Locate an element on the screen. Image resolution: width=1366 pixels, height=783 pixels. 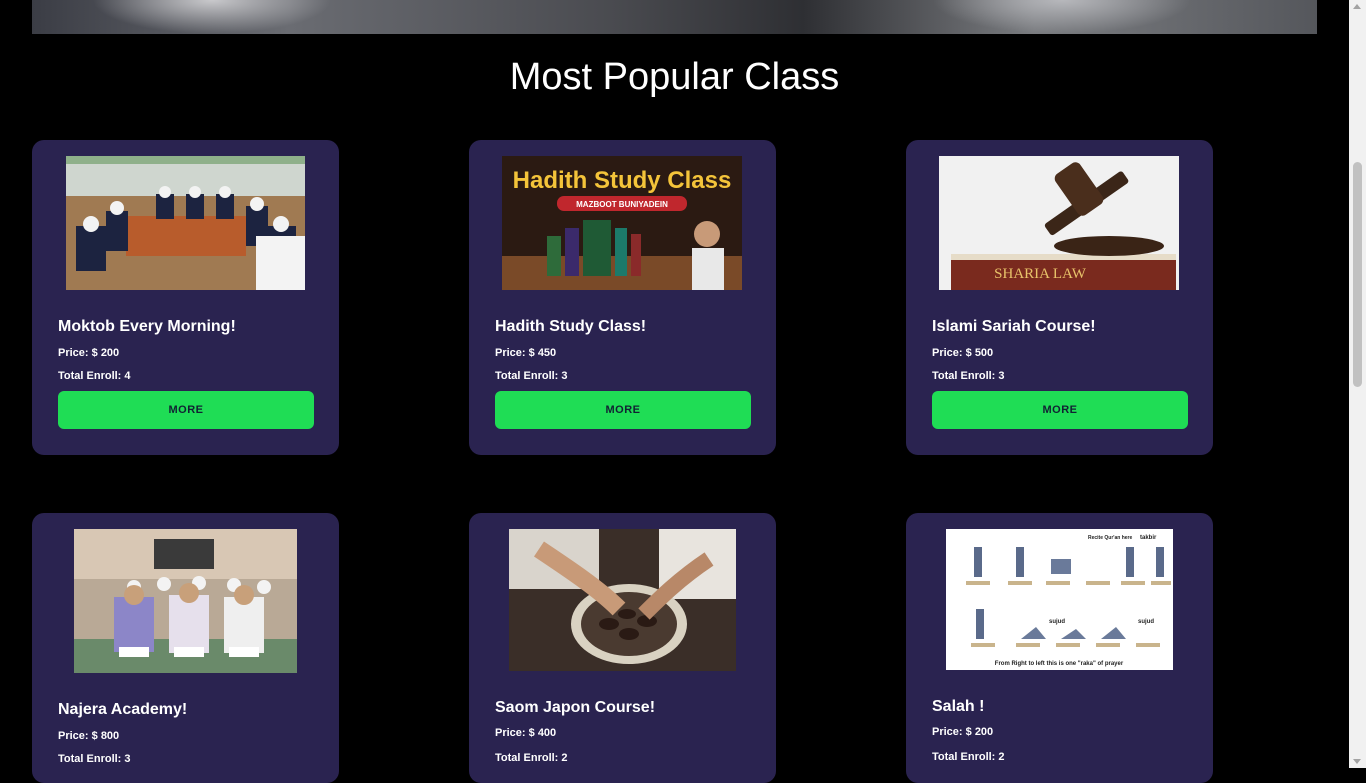
page-scrollbar is located at coordinates (1357, 384).